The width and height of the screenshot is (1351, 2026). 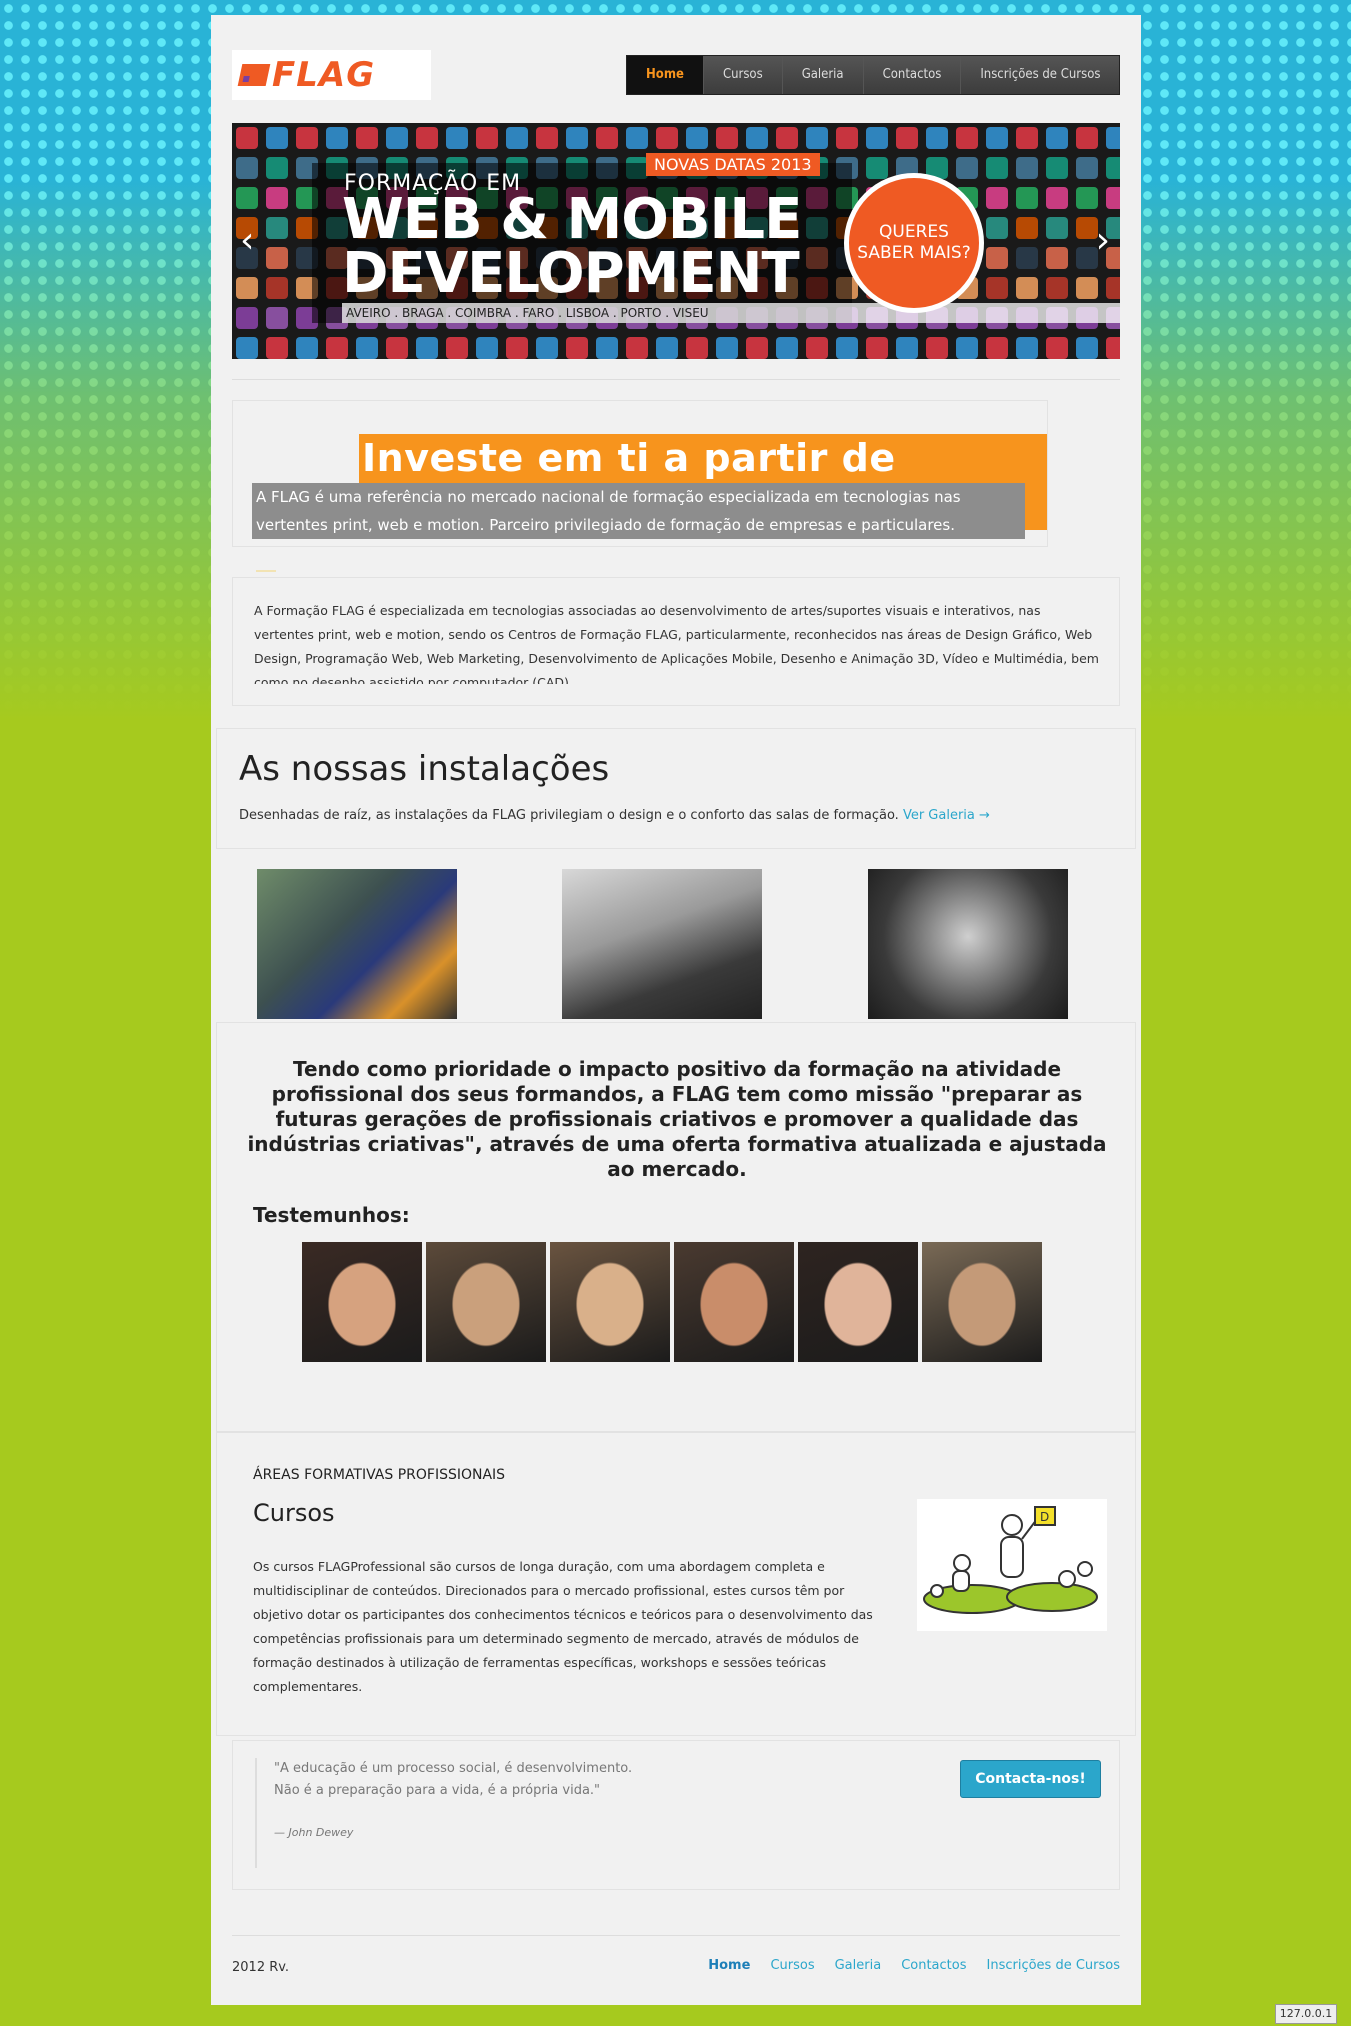 What do you see at coordinates (914, 253) in the screenshot?
I see `banner-cta-line2: SABER MAIS?` at bounding box center [914, 253].